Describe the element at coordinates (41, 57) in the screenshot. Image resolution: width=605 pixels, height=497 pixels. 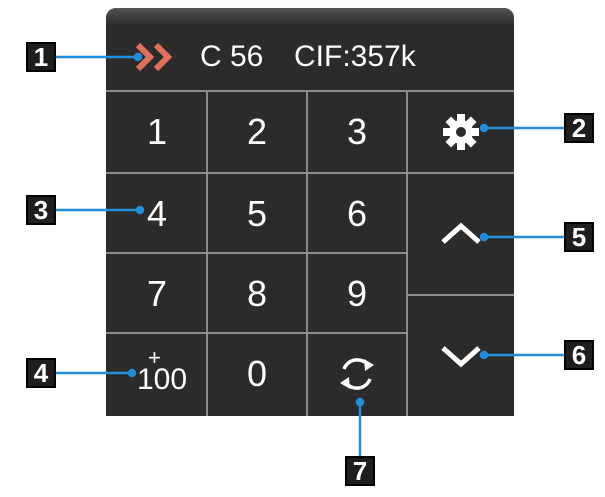
I see `callout-1: 1` at that location.